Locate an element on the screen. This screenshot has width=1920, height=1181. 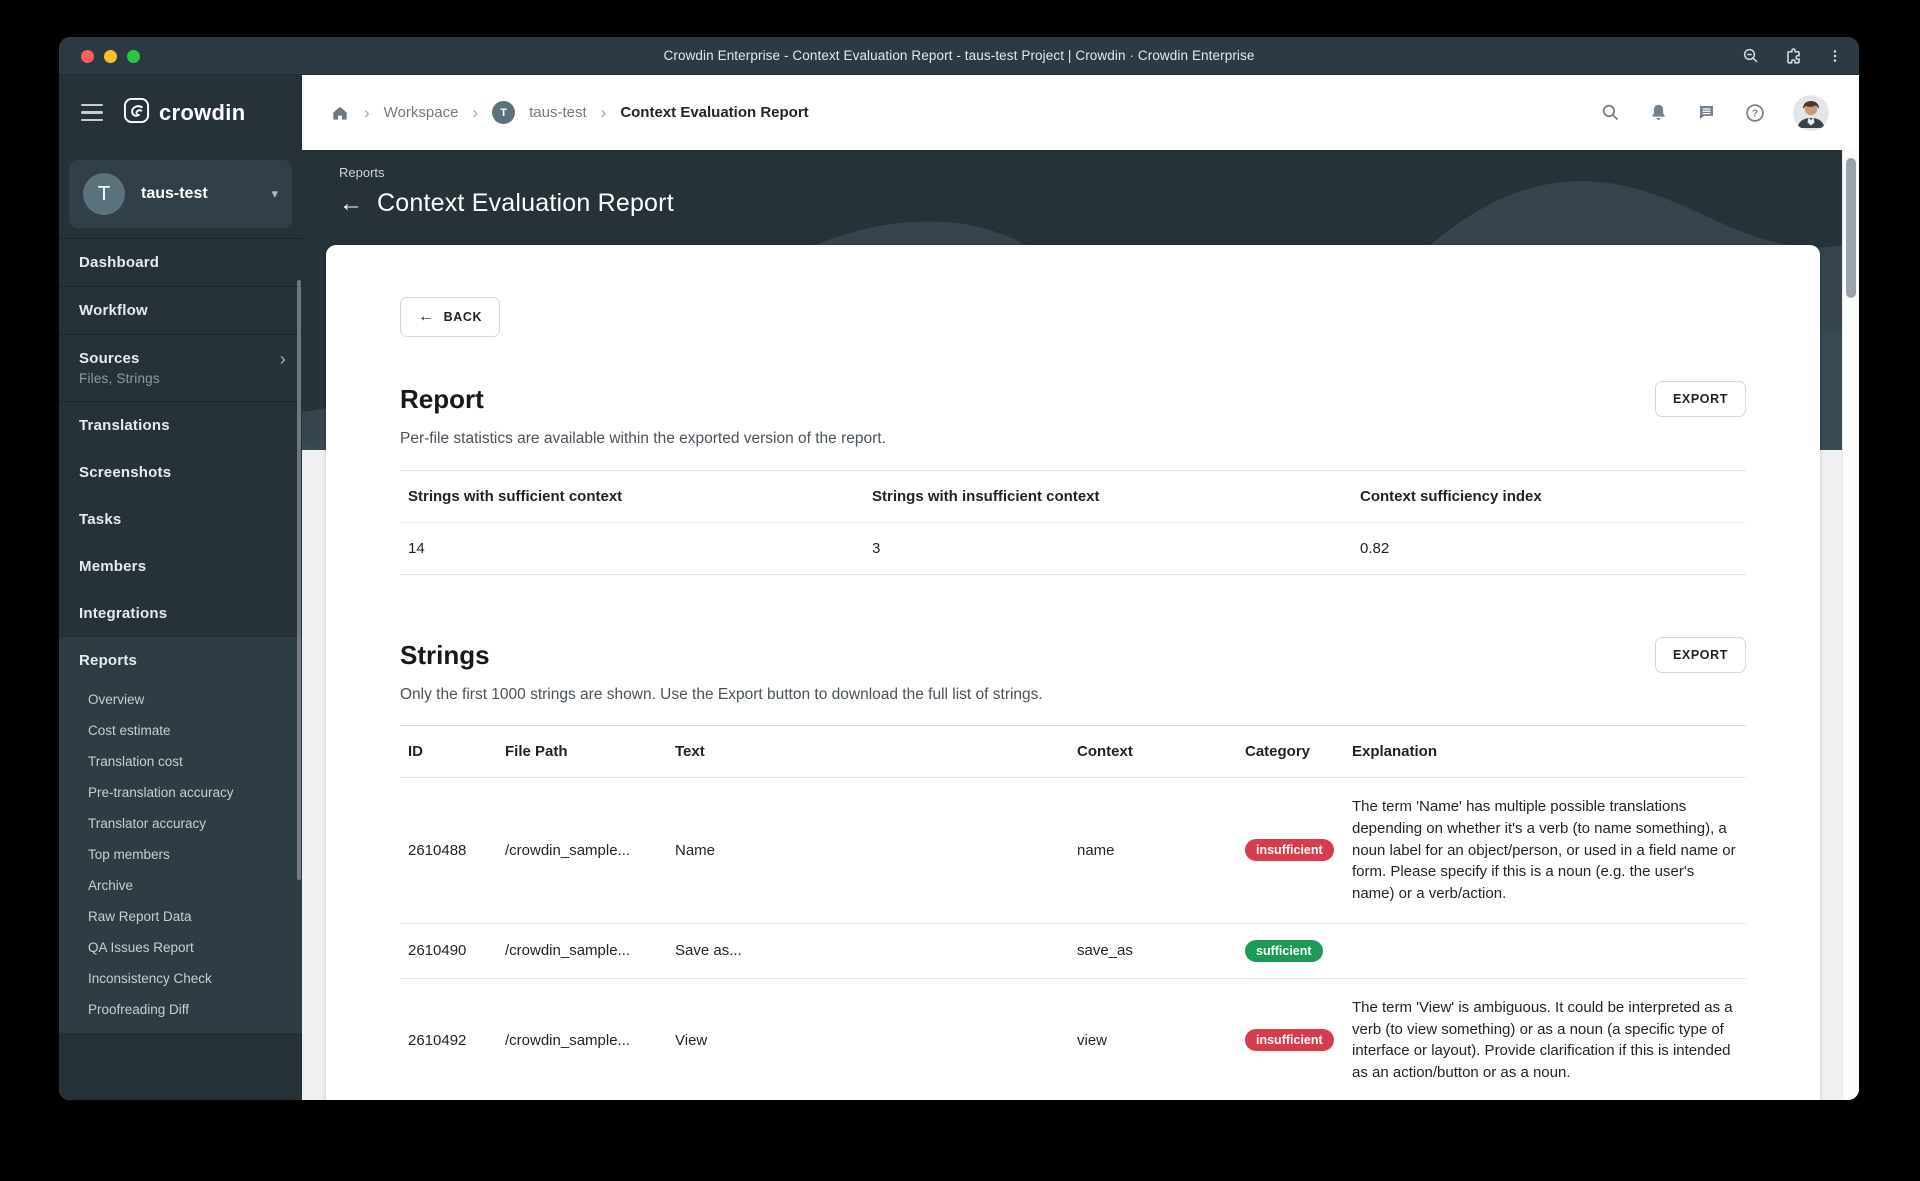
export-report-button: EXPORT is located at coordinates (1700, 399).